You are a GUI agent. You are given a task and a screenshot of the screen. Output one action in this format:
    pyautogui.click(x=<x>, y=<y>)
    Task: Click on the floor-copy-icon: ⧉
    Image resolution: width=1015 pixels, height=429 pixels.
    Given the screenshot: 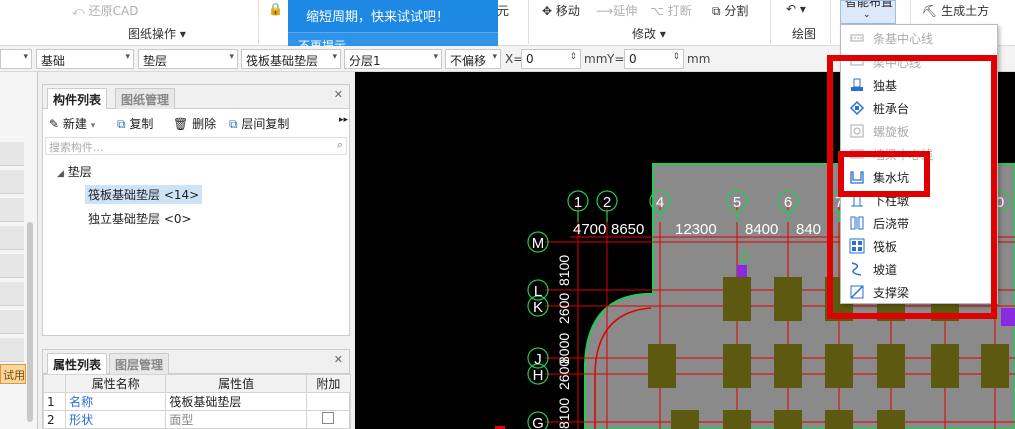 What is the action you would take?
    pyautogui.click(x=233, y=124)
    